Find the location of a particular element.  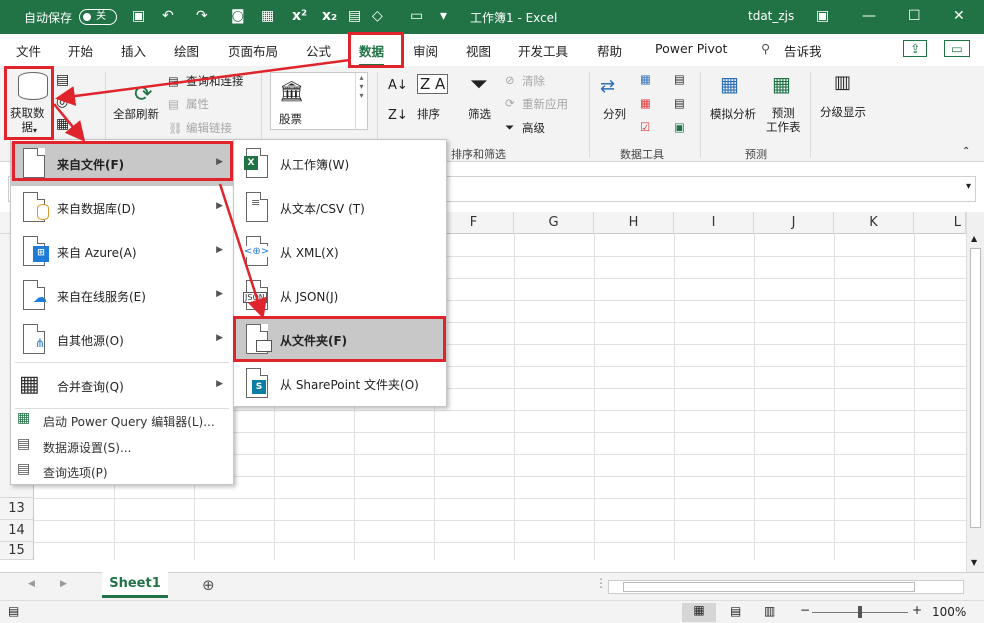

column-header: J is located at coordinates (794, 223).